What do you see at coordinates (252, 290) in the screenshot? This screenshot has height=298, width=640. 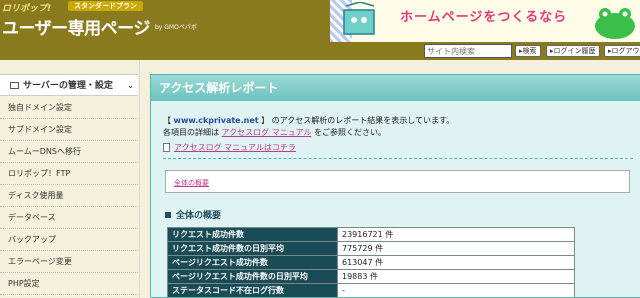 I see `stat-label: ステータスコード不在ログ行数` at bounding box center [252, 290].